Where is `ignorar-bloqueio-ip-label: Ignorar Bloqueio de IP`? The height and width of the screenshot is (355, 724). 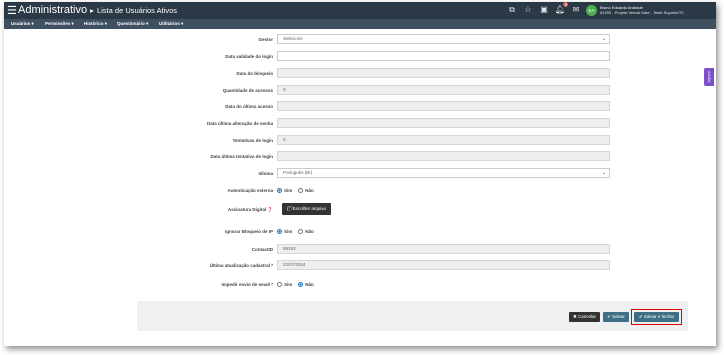
ignorar-bloqueio-ip-label: Ignorar Bloqueio de IP is located at coordinates (248, 231).